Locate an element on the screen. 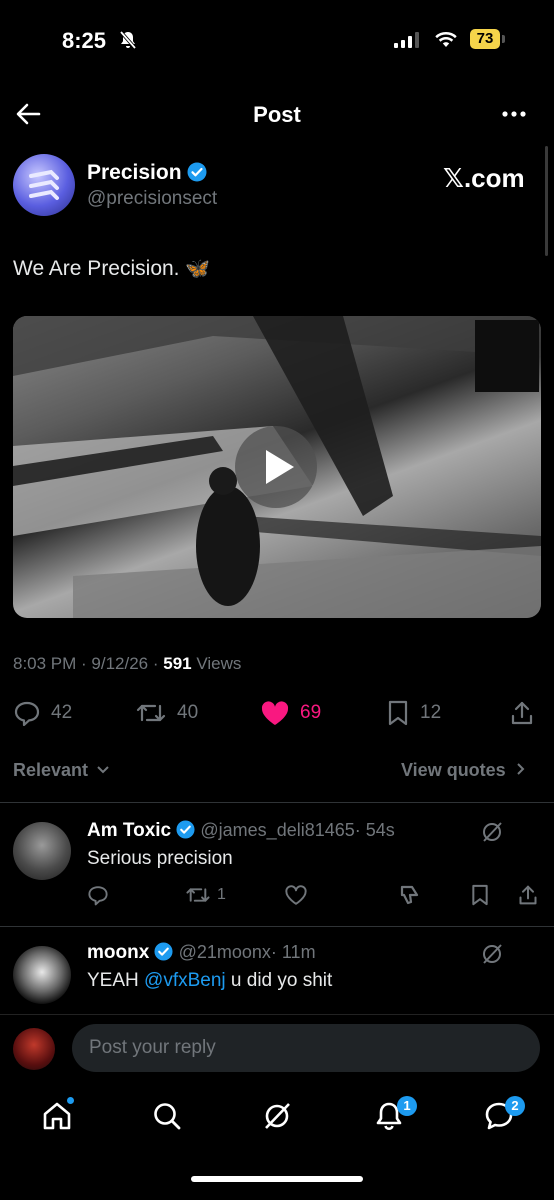  post-meta: 8:03 PM · 9/12/26 · 591 Views is located at coordinates (127, 663).